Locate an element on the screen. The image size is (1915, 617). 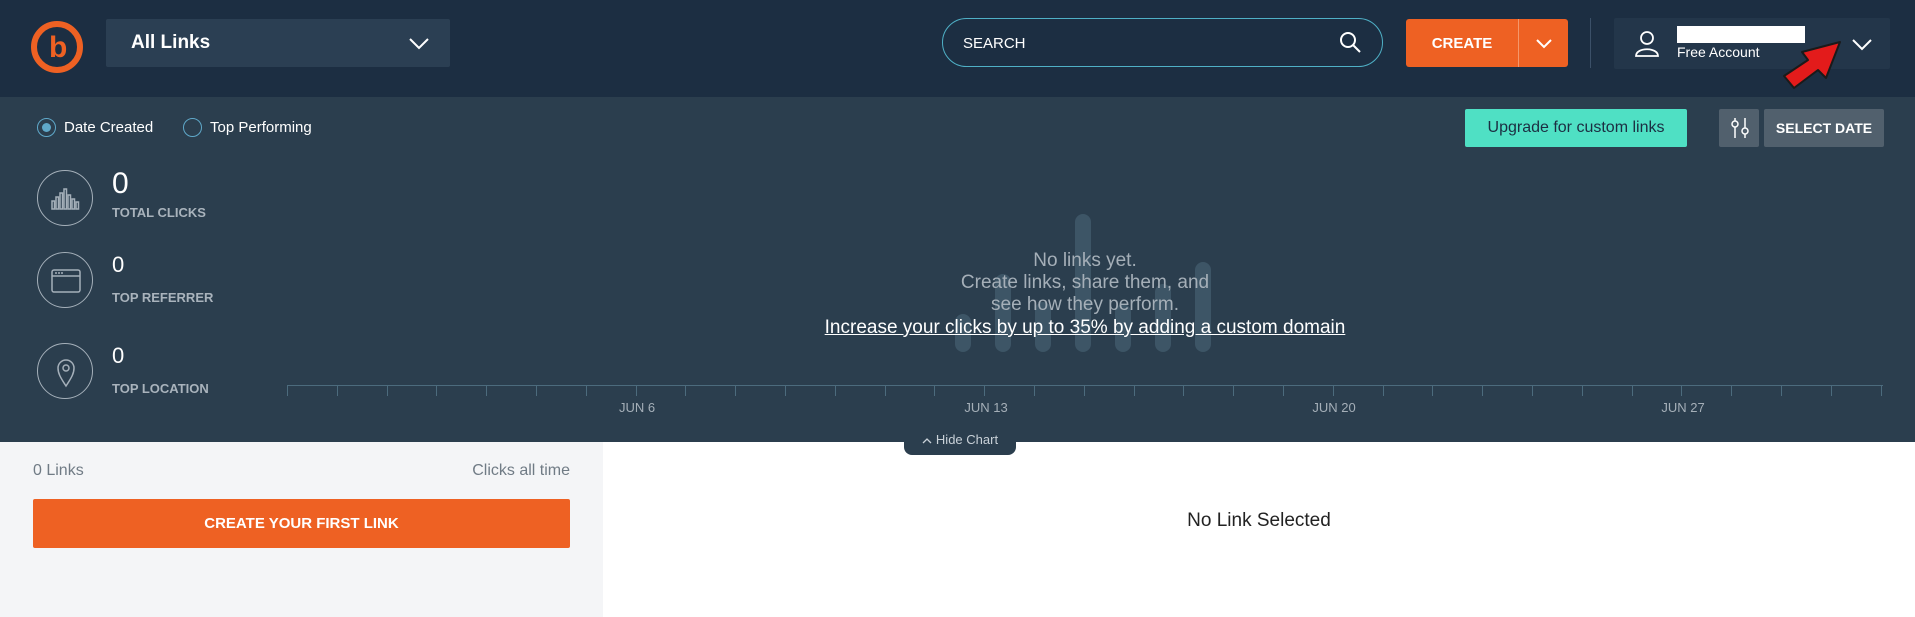
links-count: 0 Links is located at coordinates (58, 470).